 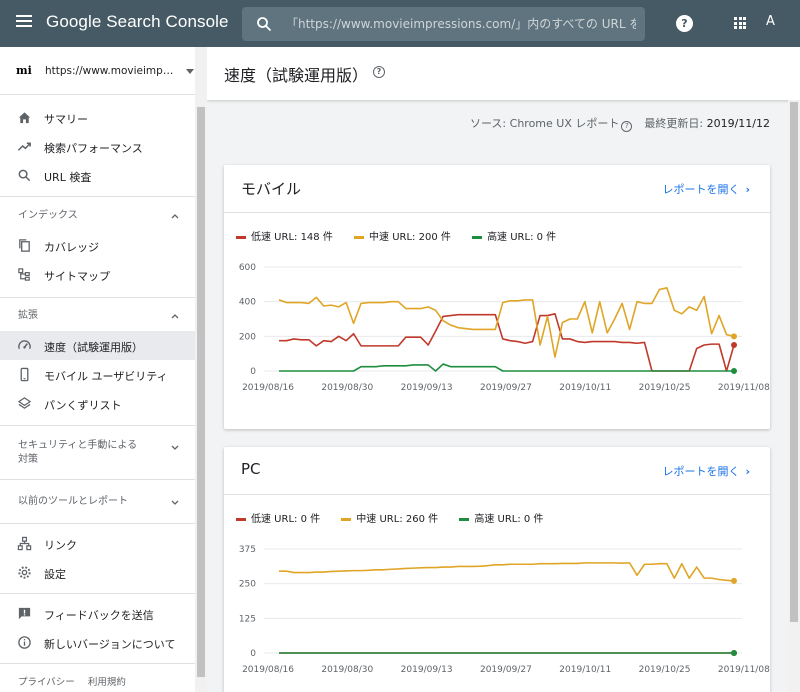 I want to click on privacy-link: プライバシー, so click(x=46, y=682).